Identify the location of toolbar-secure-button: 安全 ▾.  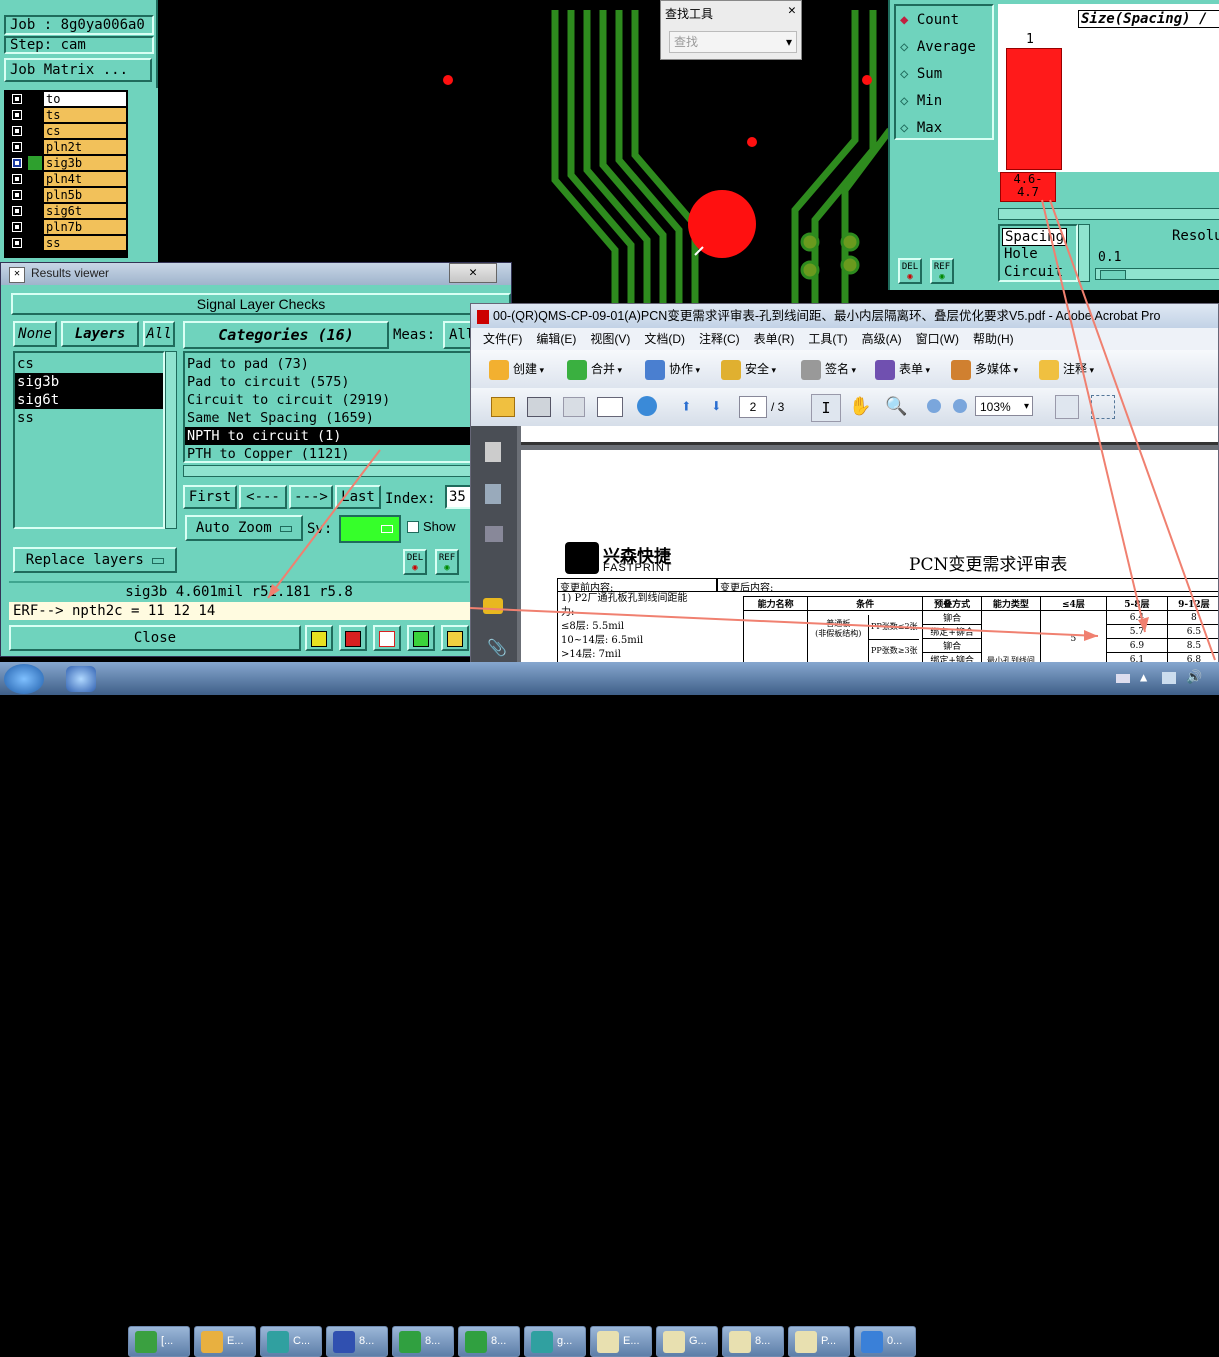
(748, 369).